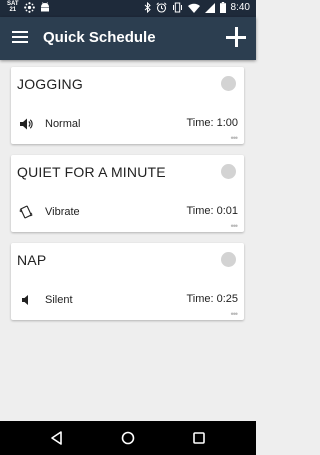 Image resolution: width=320 pixels, height=455 pixels. I want to click on calendar-icon: SAT 21, so click(13, 7).